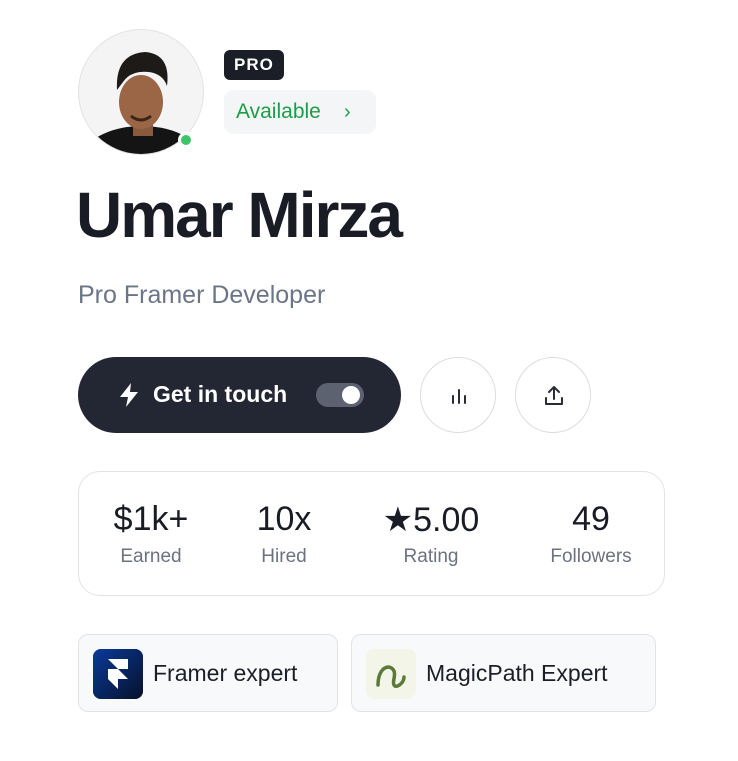  What do you see at coordinates (591, 519) in the screenshot?
I see `stat-value: 49` at bounding box center [591, 519].